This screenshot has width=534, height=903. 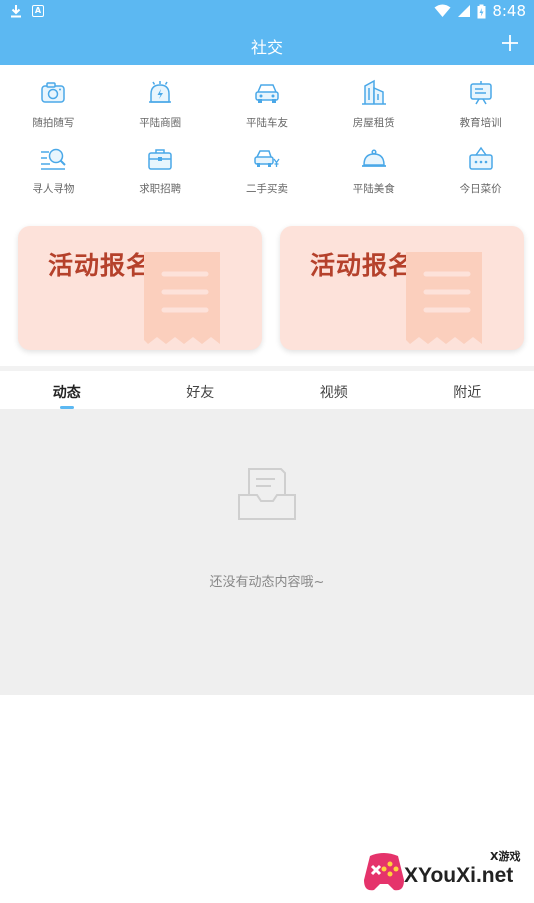 I want to click on category-label: 教育培训, so click(x=480, y=123).